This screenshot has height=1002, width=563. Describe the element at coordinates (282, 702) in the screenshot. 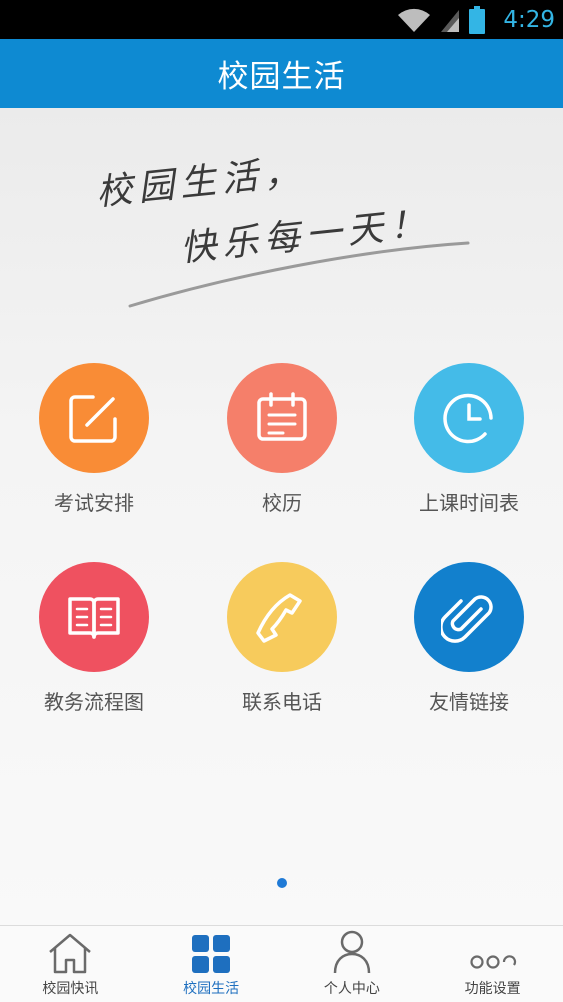

I see `grid-item-label: 联系电话` at that location.